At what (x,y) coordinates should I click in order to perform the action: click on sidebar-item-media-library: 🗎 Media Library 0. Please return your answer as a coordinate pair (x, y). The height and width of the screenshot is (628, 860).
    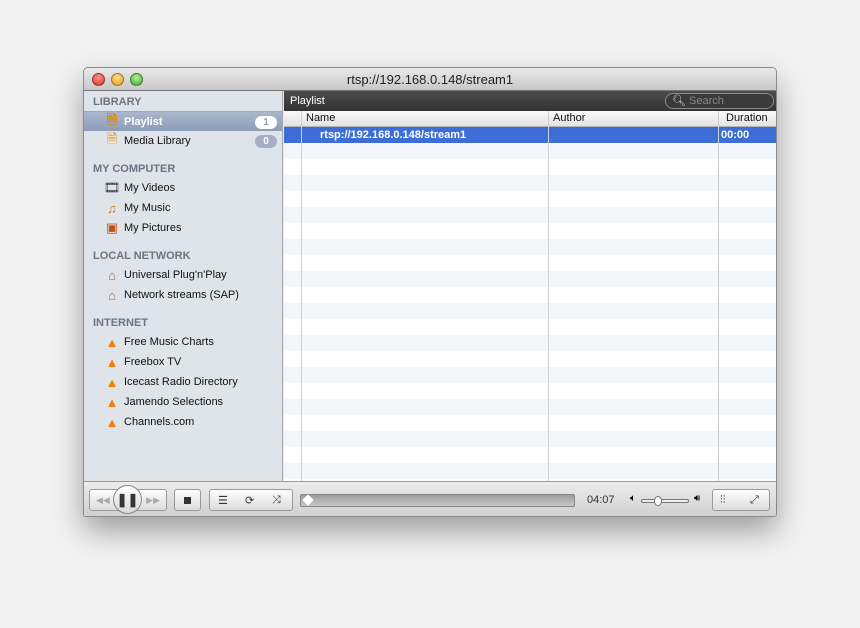
    Looking at the image, I should click on (183, 141).